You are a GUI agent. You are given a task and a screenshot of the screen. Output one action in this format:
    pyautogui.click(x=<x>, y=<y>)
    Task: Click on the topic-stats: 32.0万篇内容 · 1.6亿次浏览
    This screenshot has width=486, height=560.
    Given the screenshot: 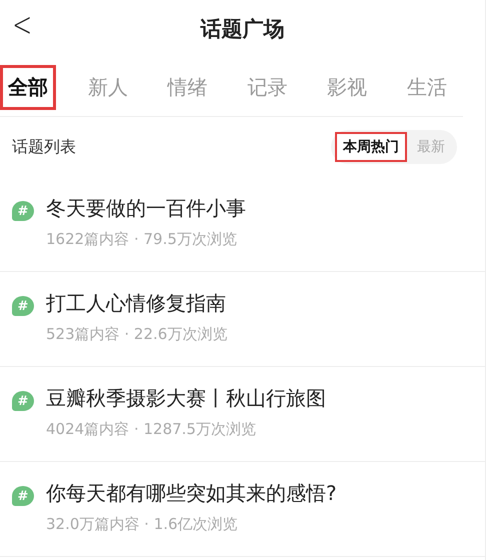 What is the action you would take?
    pyautogui.click(x=142, y=524)
    